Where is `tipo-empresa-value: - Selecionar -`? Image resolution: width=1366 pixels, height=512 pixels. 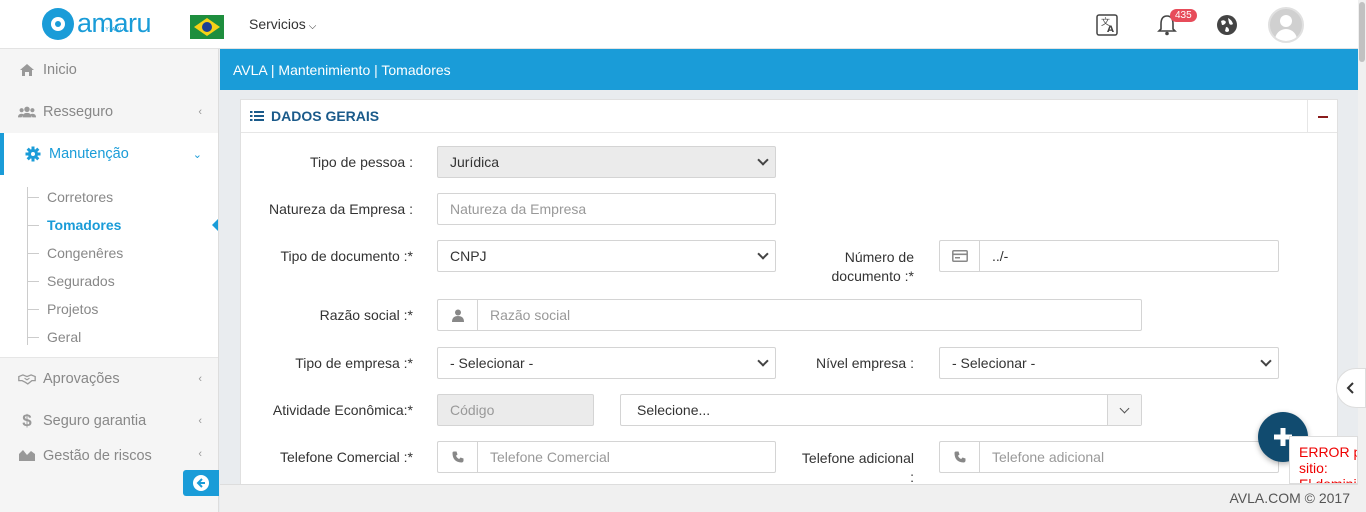 tipo-empresa-value: - Selecionar - is located at coordinates (492, 363).